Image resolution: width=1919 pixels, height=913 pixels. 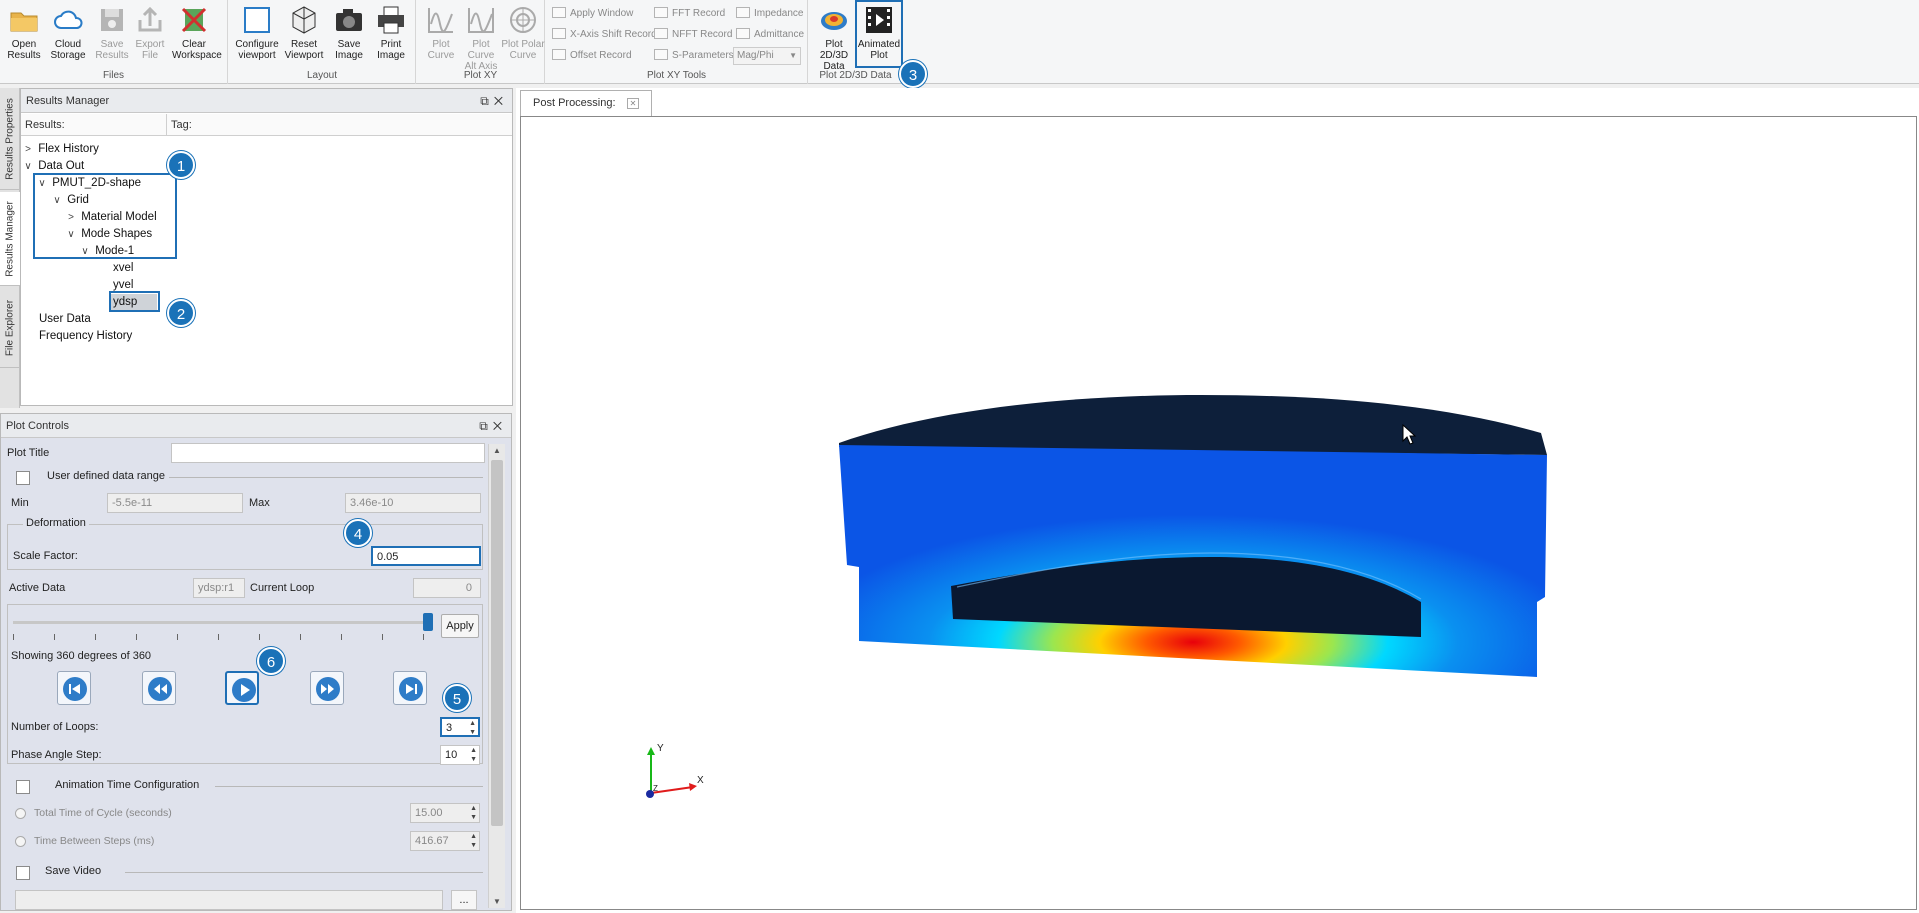 What do you see at coordinates (699, 13) in the screenshot?
I see `fft-record-label: FFT Record` at bounding box center [699, 13].